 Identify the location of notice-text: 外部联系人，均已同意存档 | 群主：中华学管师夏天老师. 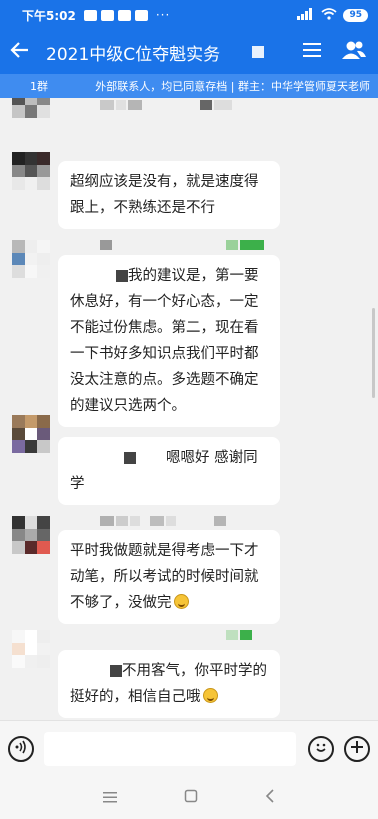
(232, 86).